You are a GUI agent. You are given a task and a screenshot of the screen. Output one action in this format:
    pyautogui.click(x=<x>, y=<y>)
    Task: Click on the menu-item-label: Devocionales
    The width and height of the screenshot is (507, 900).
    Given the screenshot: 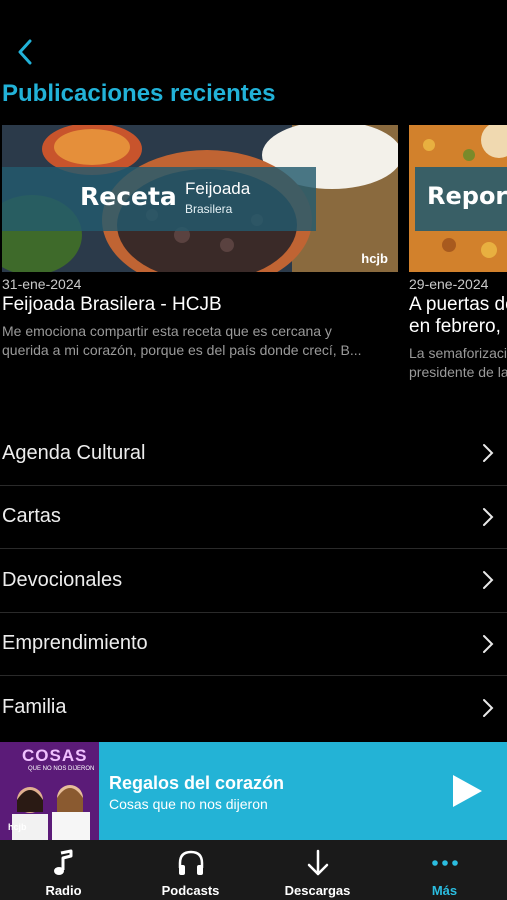 What is the action you would take?
    pyautogui.click(x=62, y=579)
    